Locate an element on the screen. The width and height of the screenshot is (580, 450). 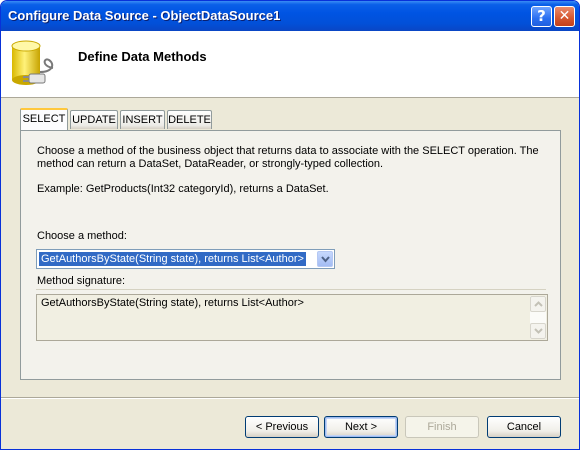
method-signature-label: Method signature: is located at coordinates (81, 281).